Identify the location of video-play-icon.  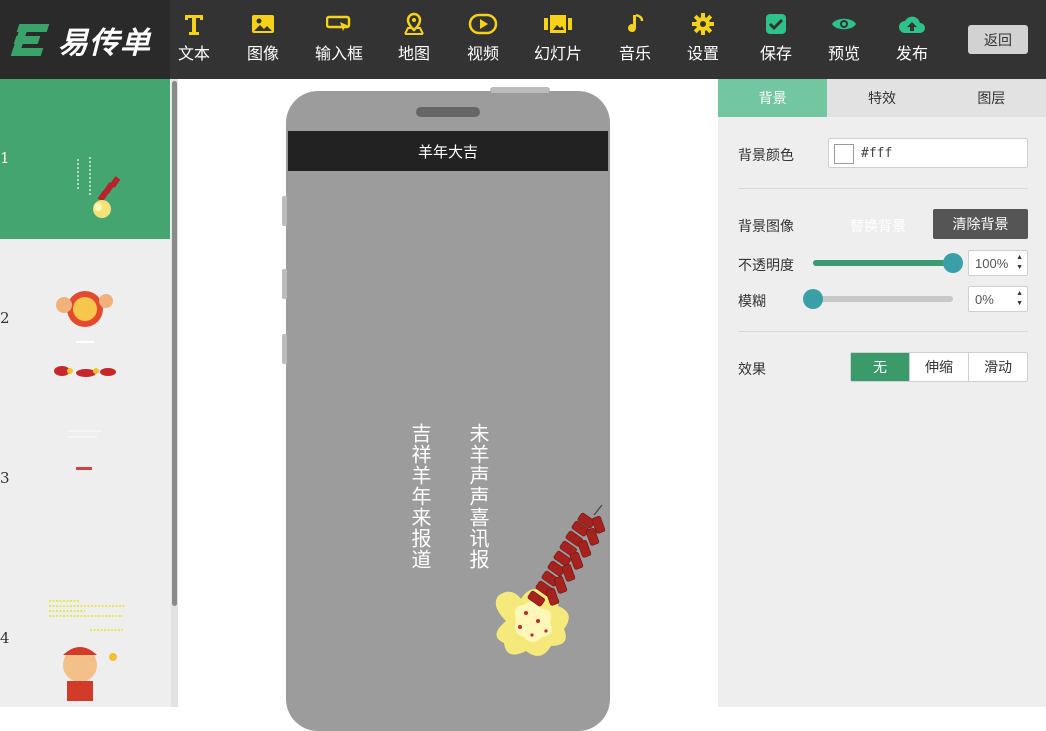
(483, 24).